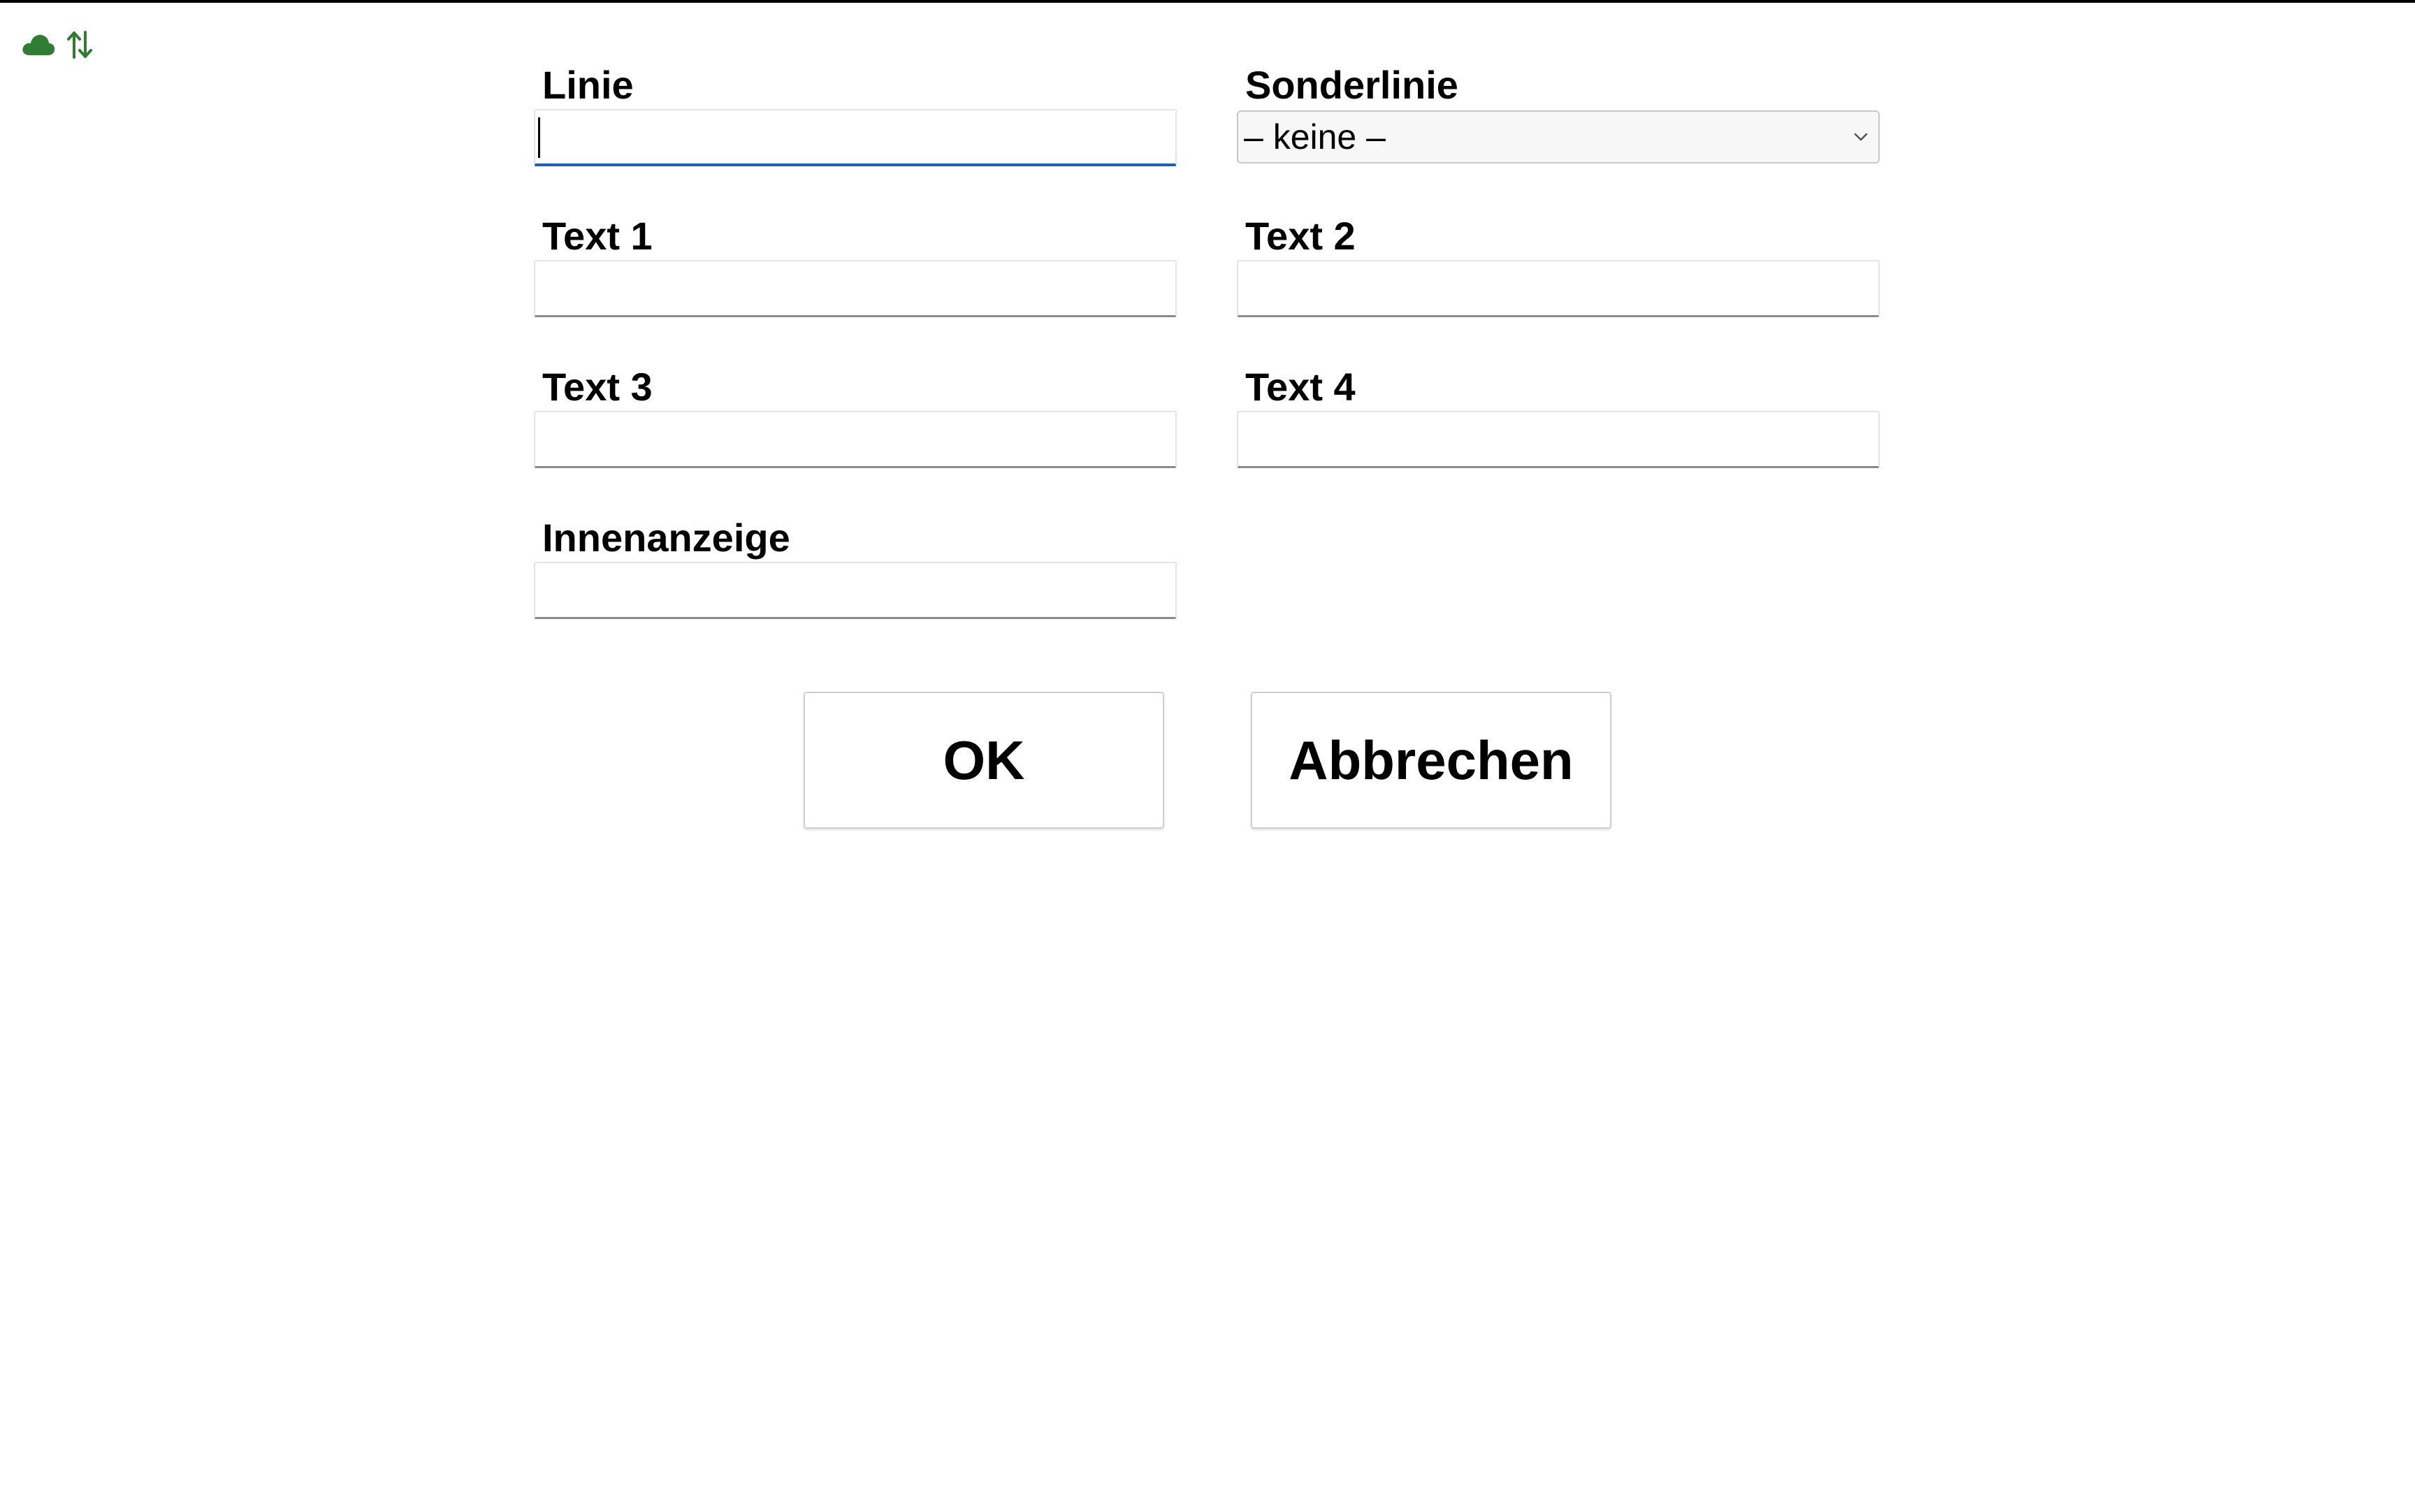  What do you see at coordinates (984, 760) in the screenshot?
I see `ok-button: OK` at bounding box center [984, 760].